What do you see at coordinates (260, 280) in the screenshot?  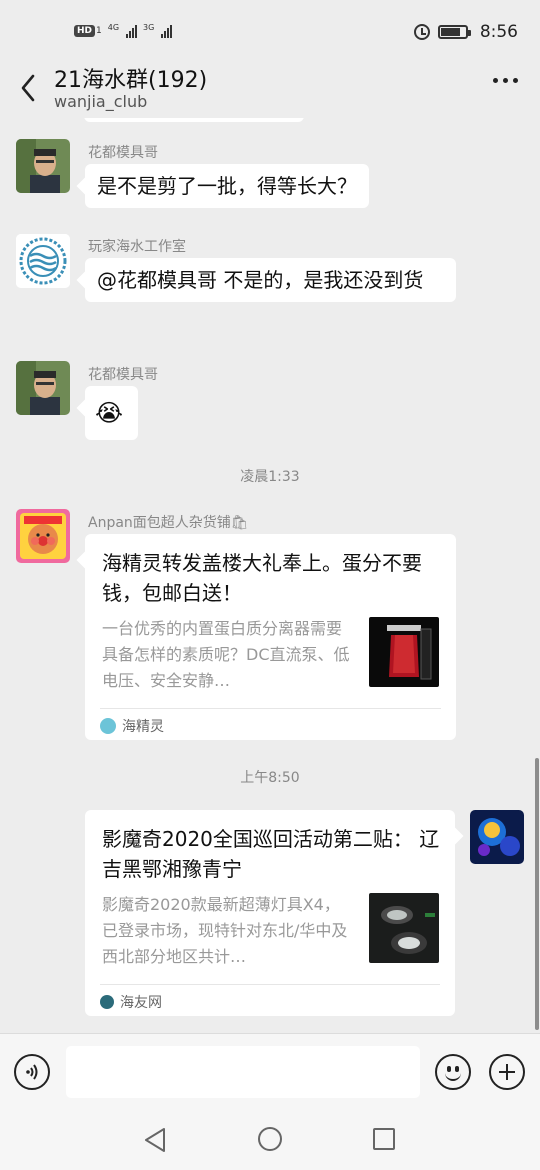 I see `message-text: @花都模具哥 不是的，是我还没到货` at bounding box center [260, 280].